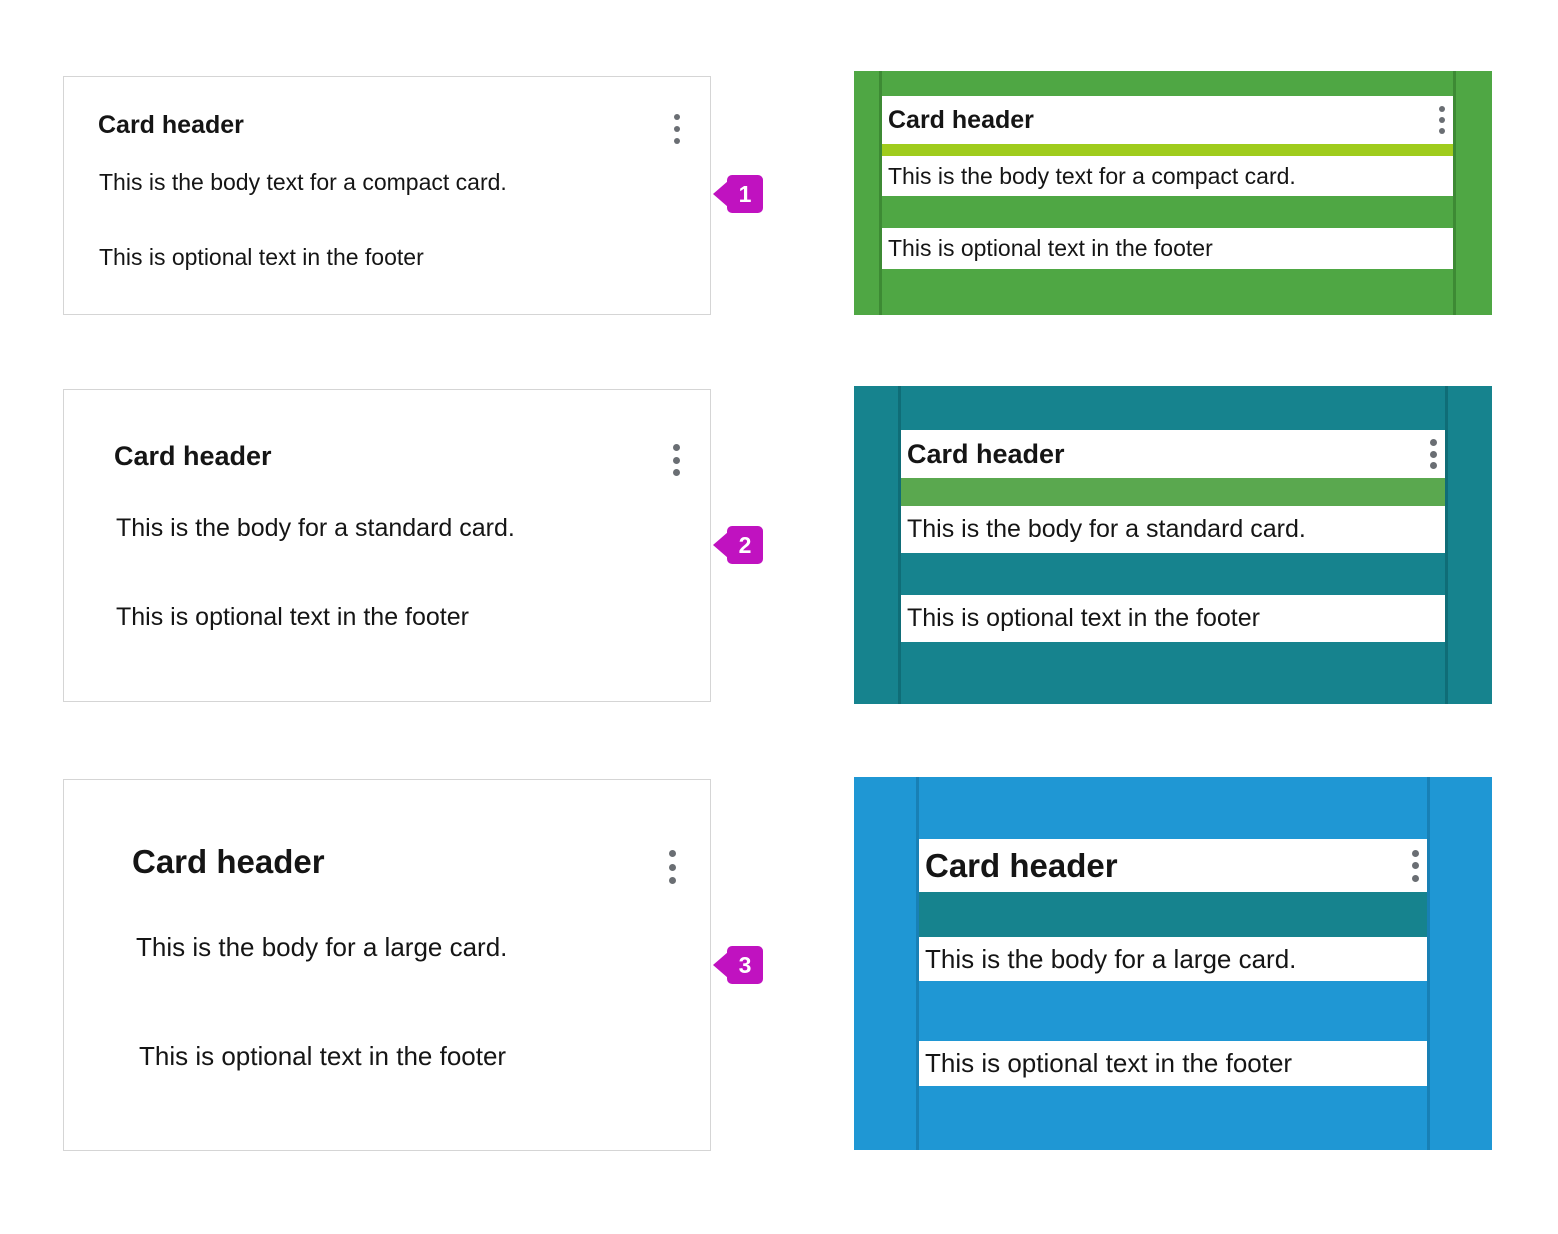 The image size is (1558, 1234). I want to click on large-card-header-label: Card header, so click(228, 861).